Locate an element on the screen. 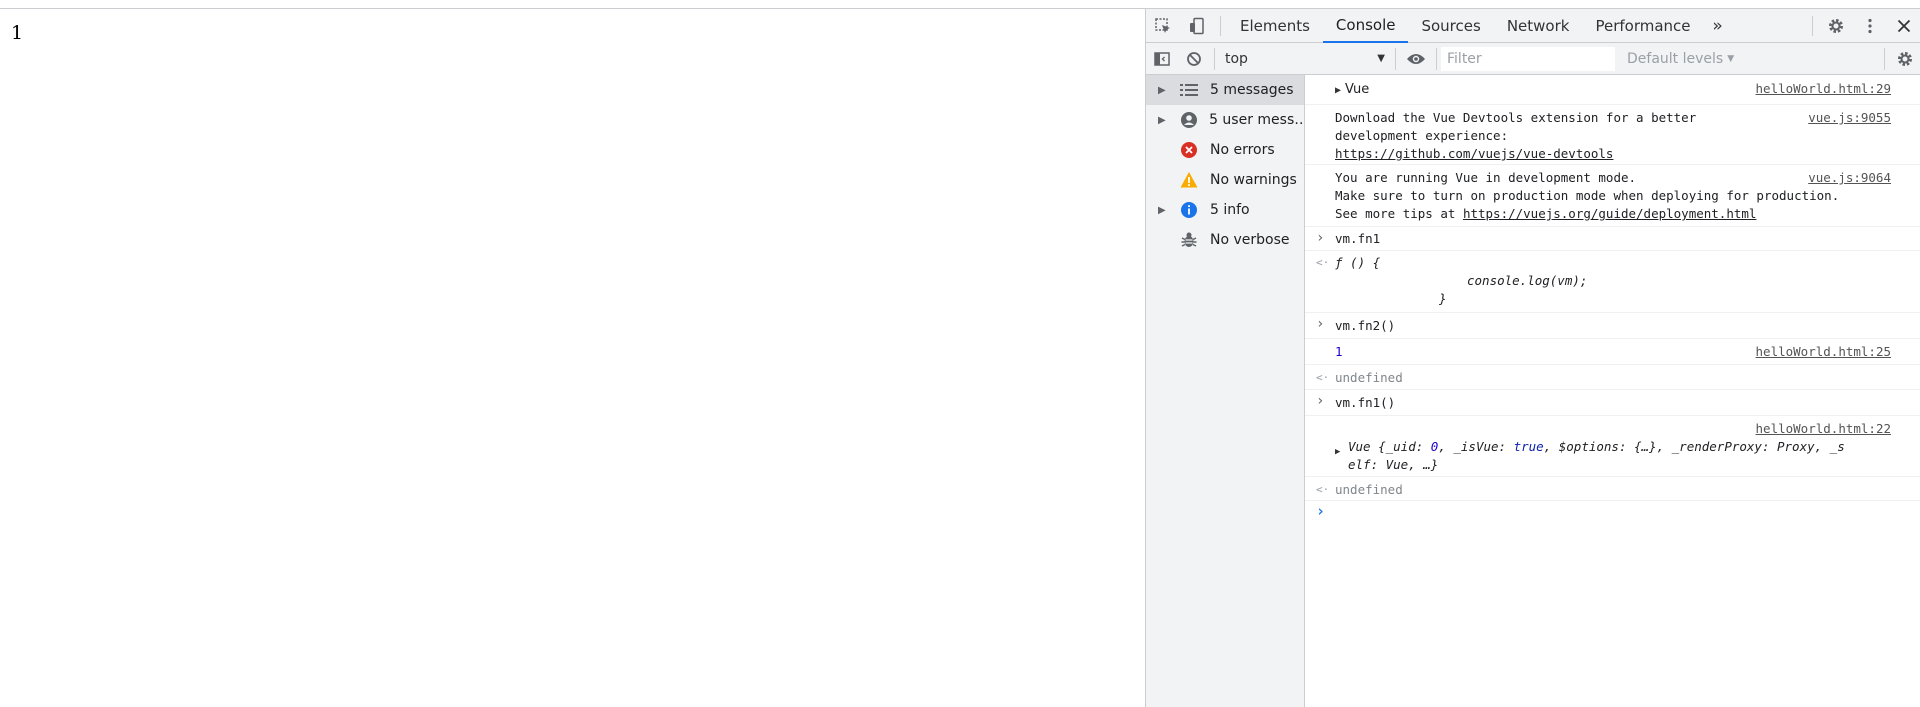 Image resolution: width=1920 pixels, height=707 pixels. tab-network: Network is located at coordinates (1538, 26).